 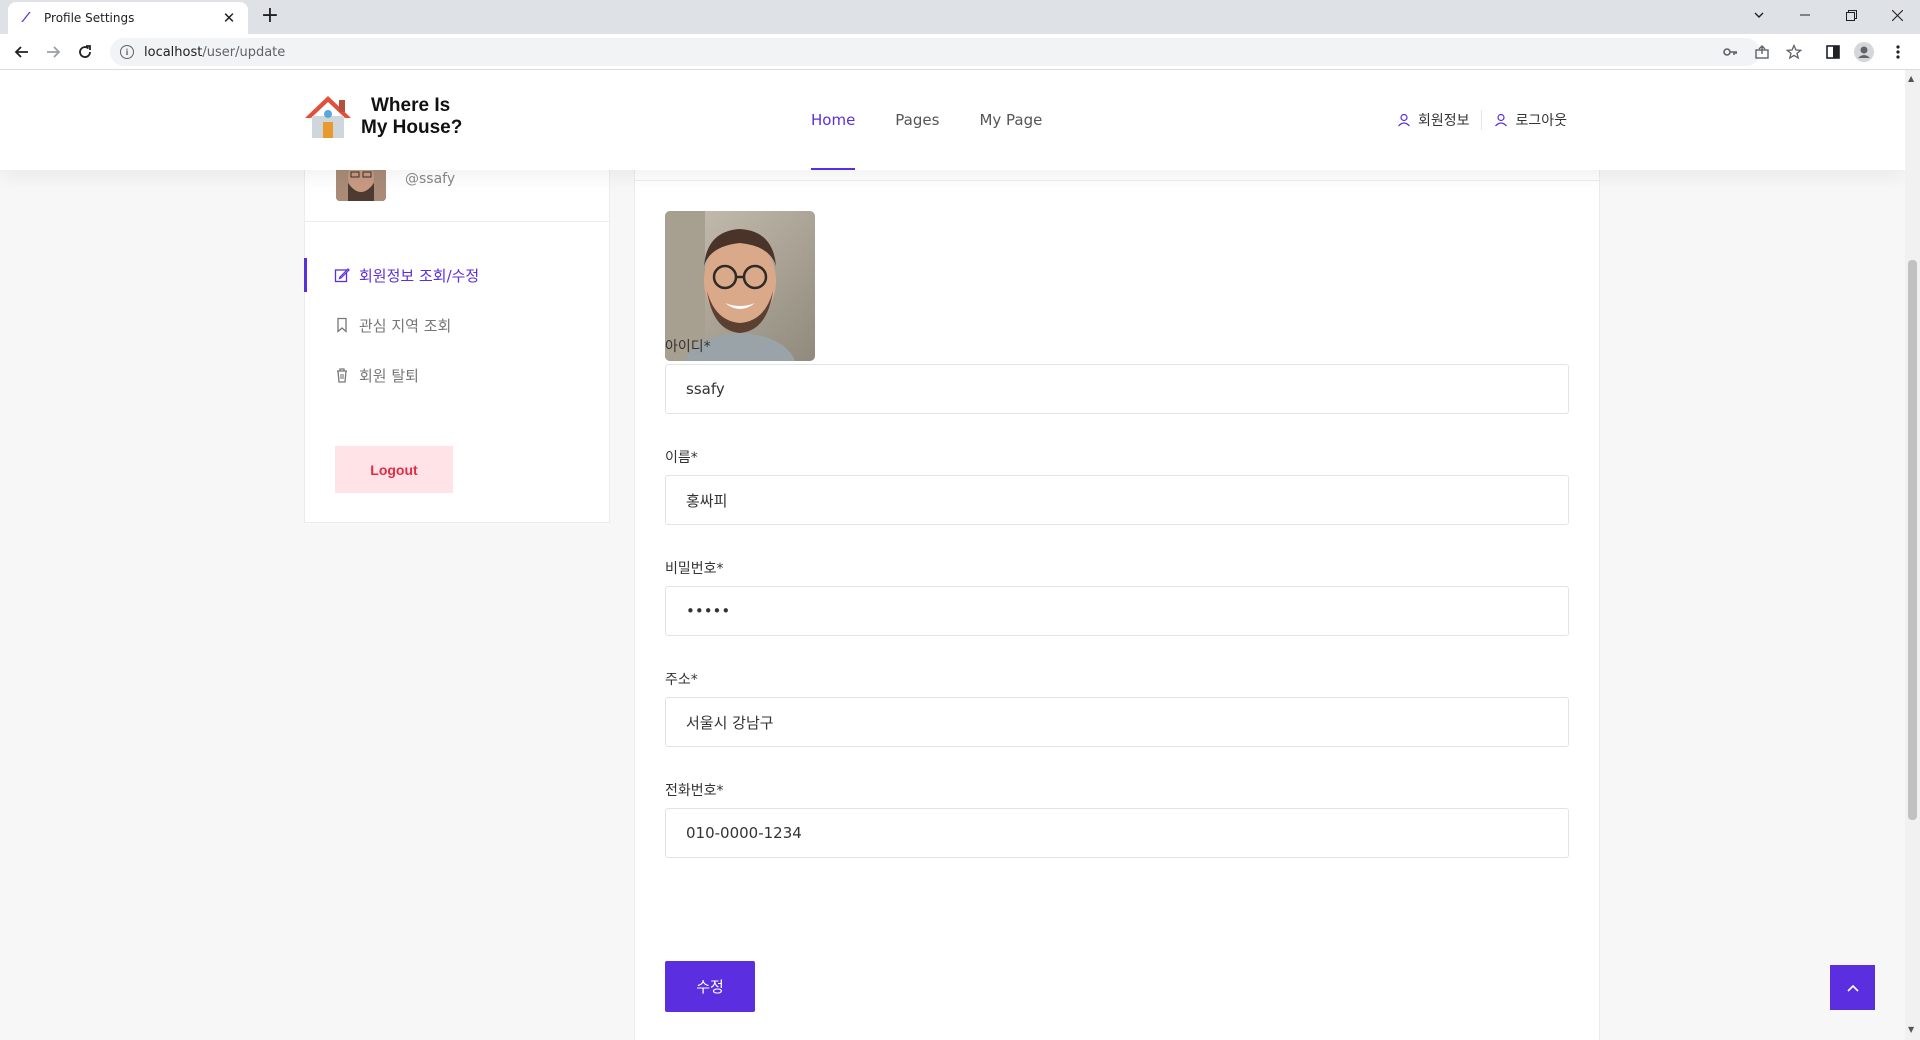 What do you see at coordinates (405, 325) in the screenshot?
I see `sidebar-item-label: 관심 지역 조회` at bounding box center [405, 325].